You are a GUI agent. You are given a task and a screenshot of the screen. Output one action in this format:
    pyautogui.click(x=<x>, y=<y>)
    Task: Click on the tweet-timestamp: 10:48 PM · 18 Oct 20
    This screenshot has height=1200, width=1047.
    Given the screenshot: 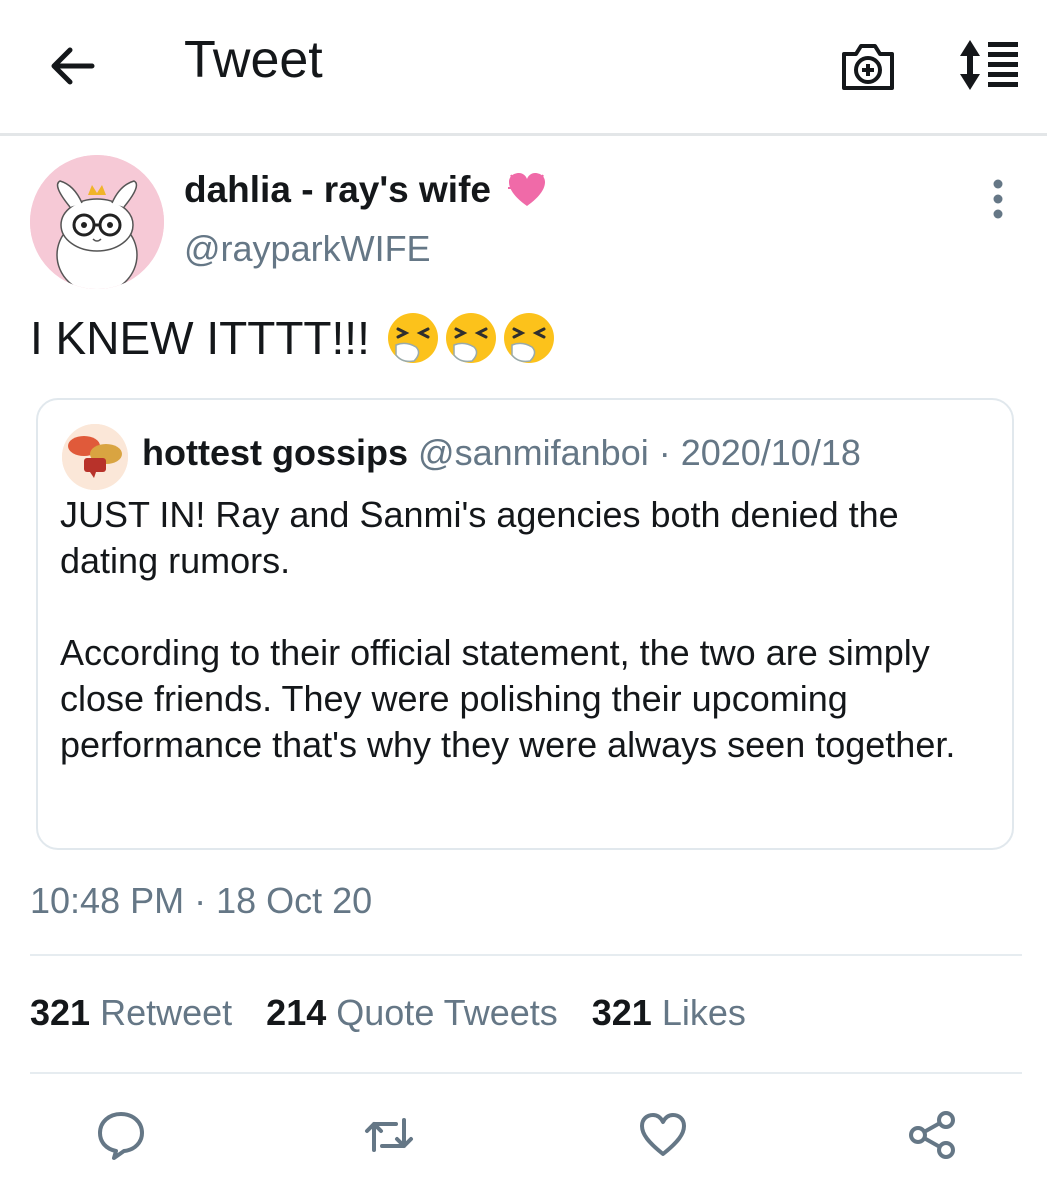 What is the action you would take?
    pyautogui.click(x=201, y=901)
    